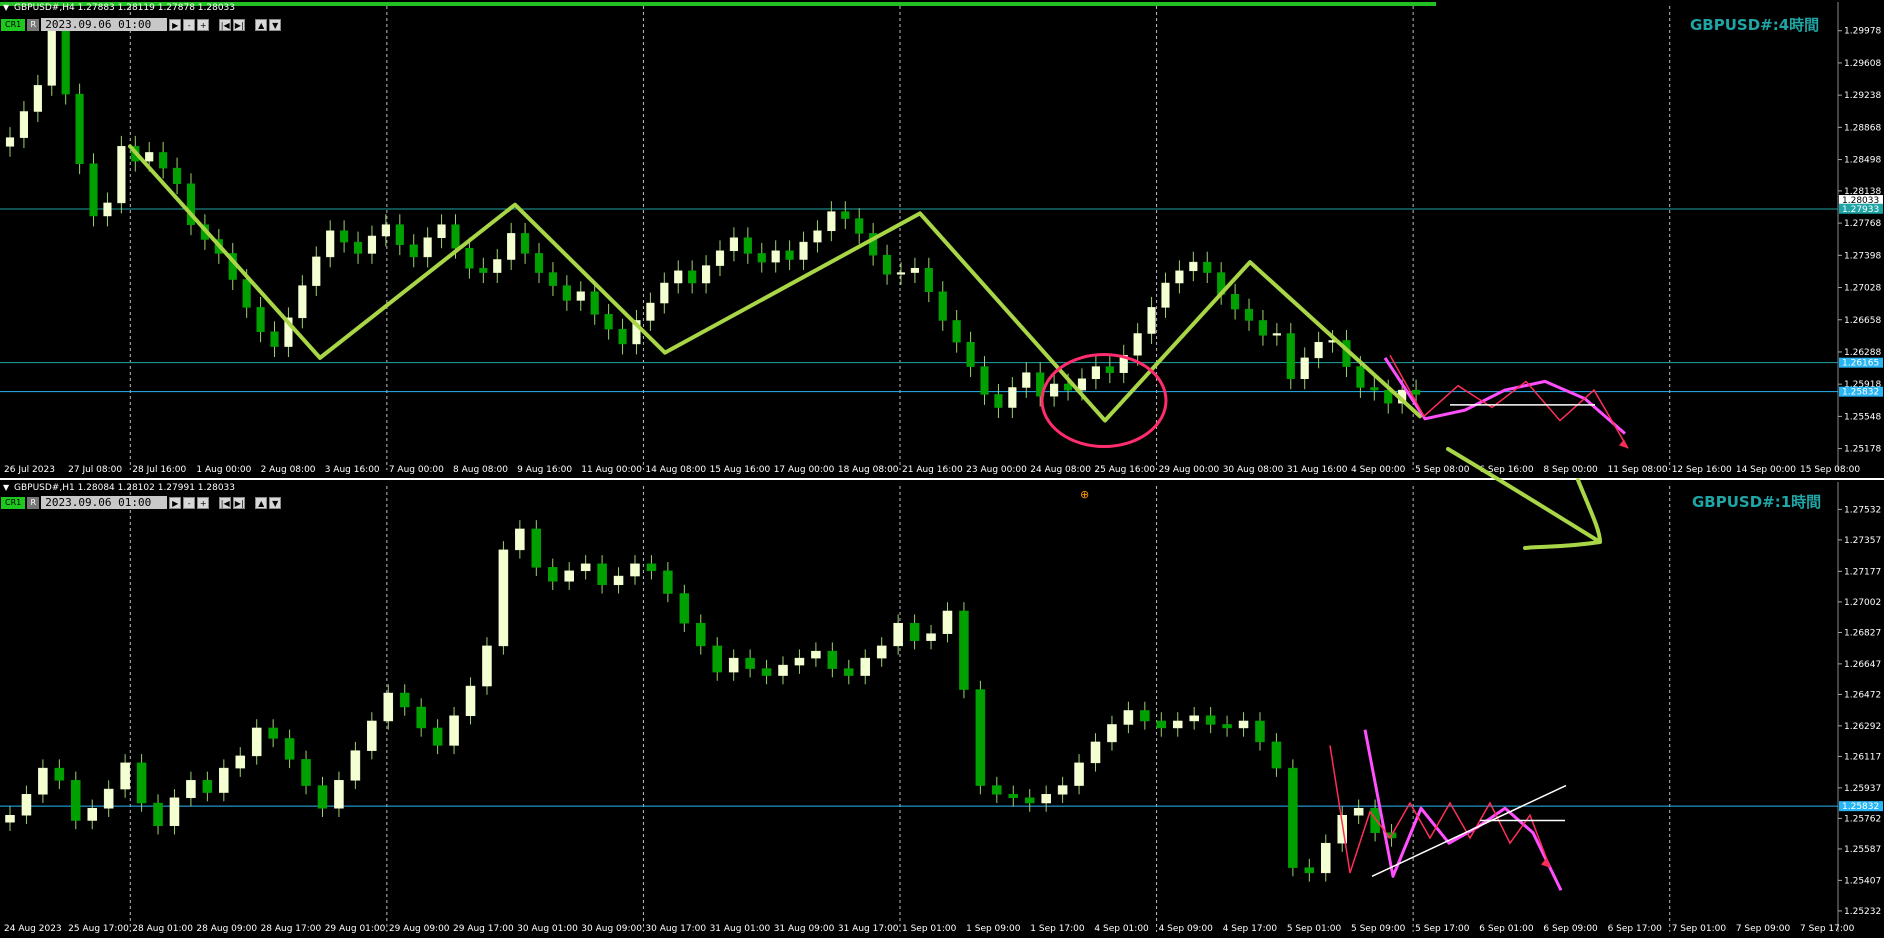 Image resolution: width=1884 pixels, height=938 pixels. I want to click on h1-first-bar-button: |◀, so click(225, 502).